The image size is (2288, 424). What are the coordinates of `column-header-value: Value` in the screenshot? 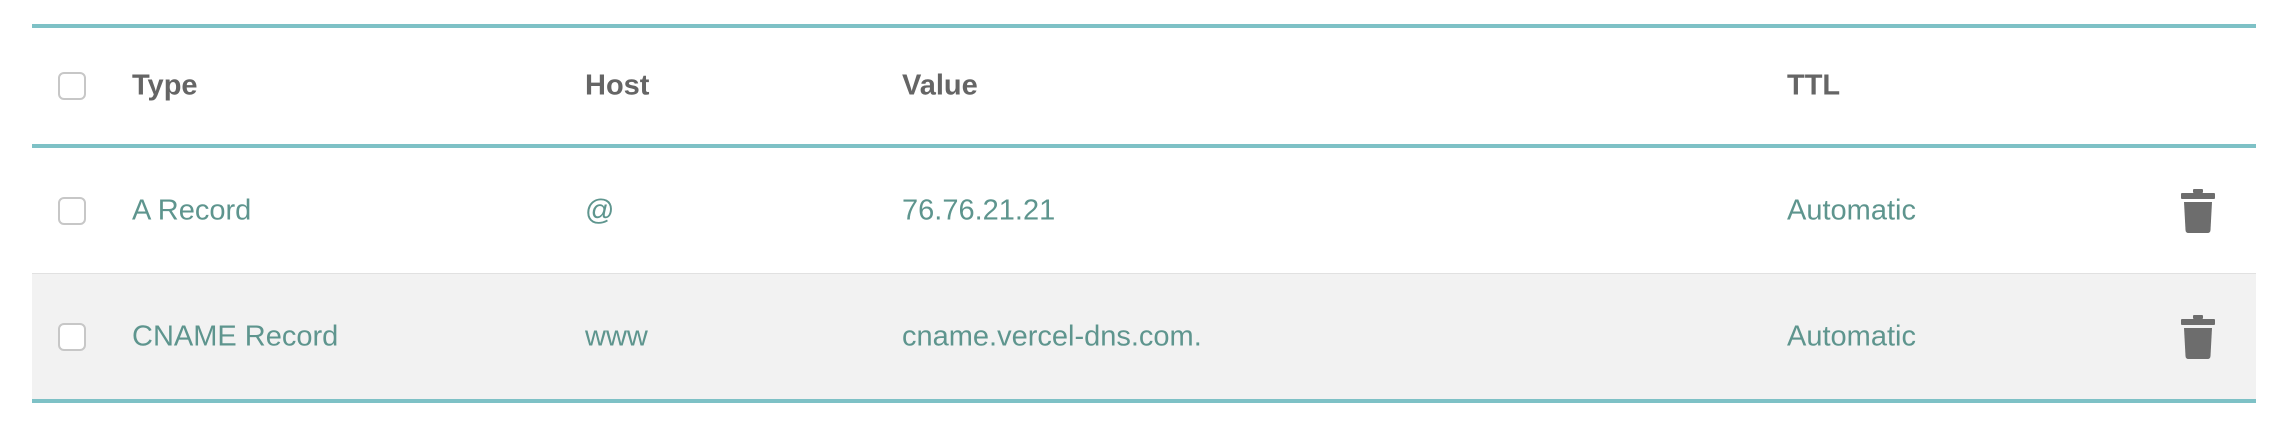 It's located at (940, 86).